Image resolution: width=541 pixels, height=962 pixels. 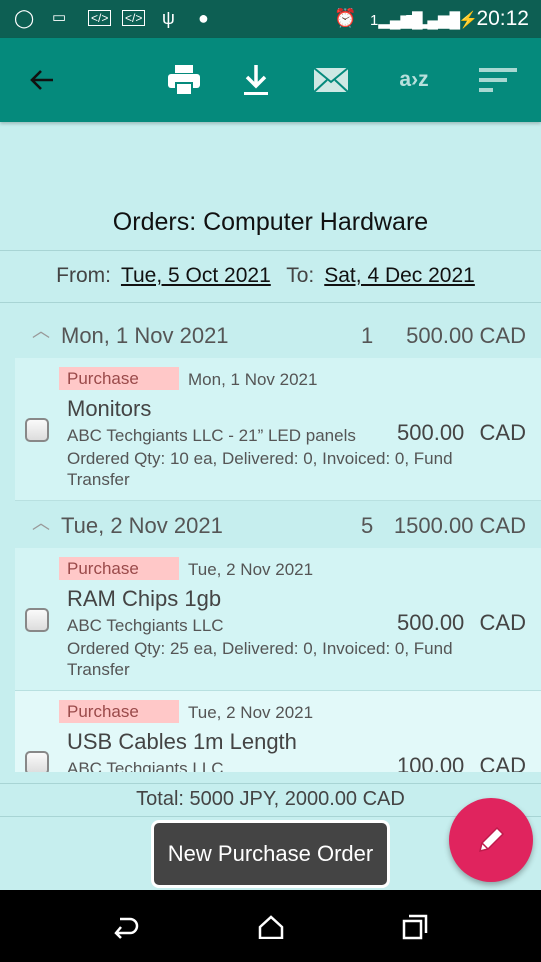 What do you see at coordinates (466, 335) in the screenshot?
I see `group-amount: 500.00 CAD` at bounding box center [466, 335].